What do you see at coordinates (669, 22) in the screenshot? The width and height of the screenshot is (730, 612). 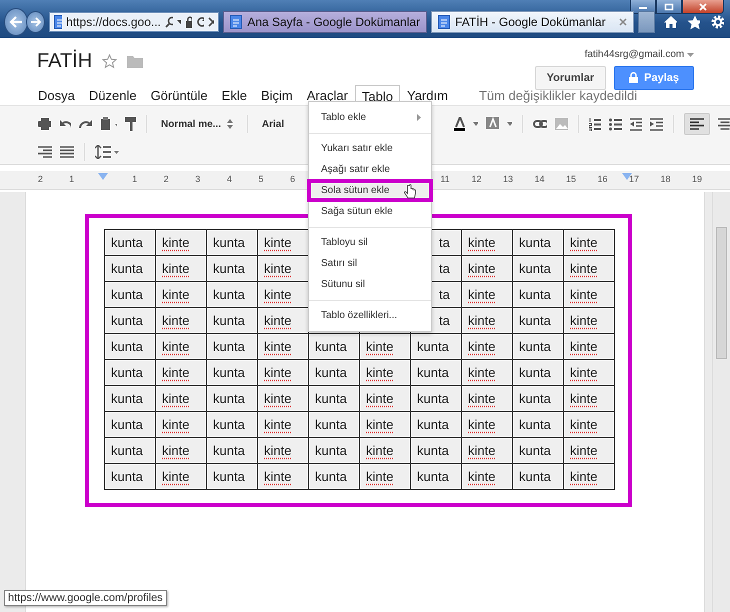 I see `home-icon` at bounding box center [669, 22].